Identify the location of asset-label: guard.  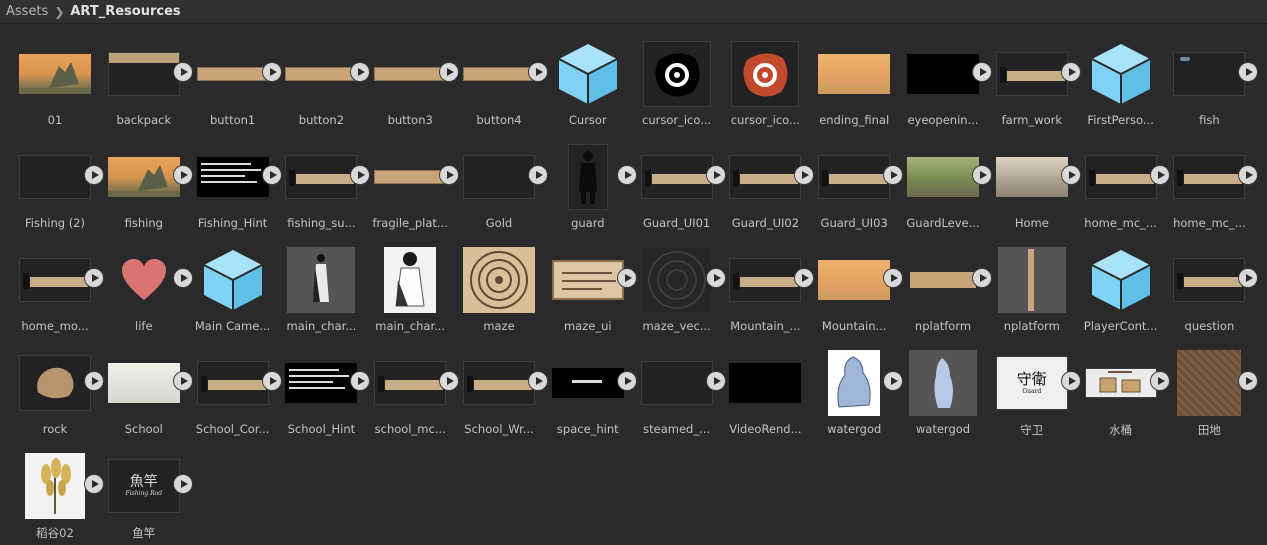
(588, 223).